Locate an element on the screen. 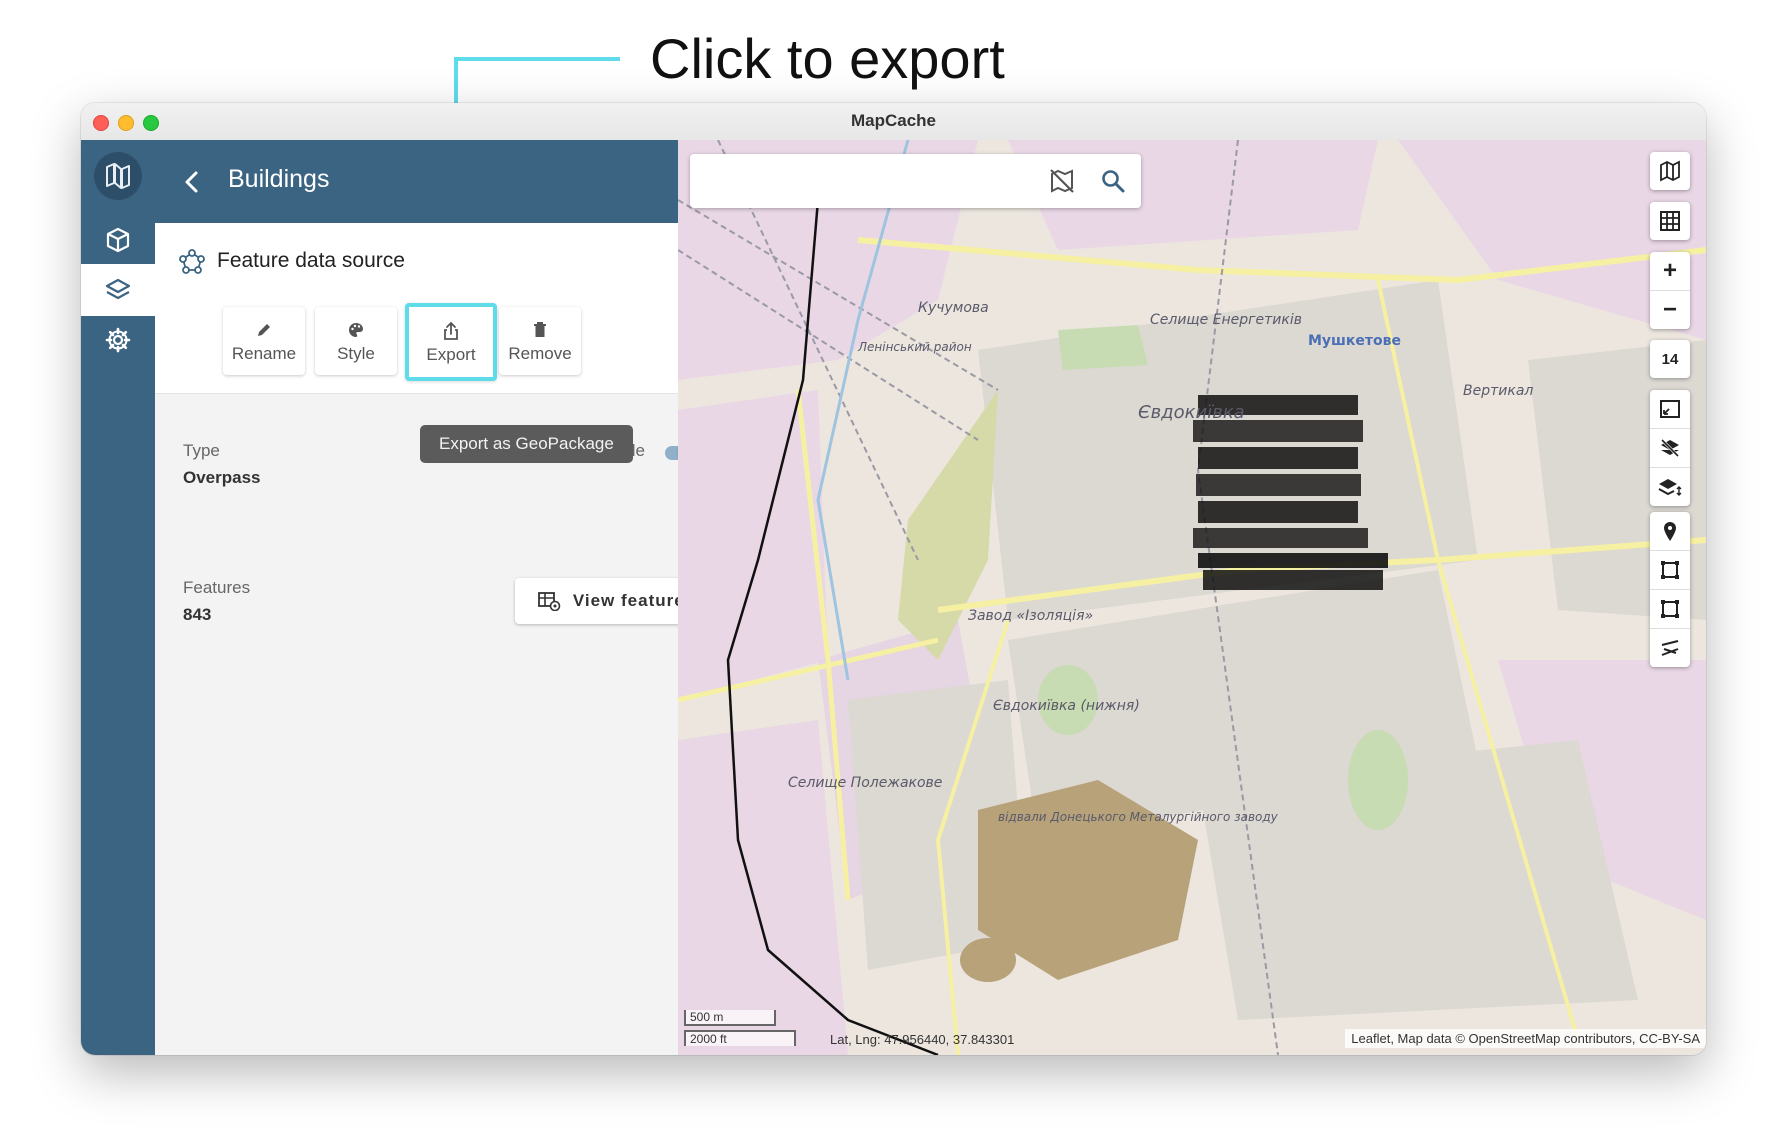 The height and width of the screenshot is (1130, 1784). annotation-callout-line is located at coordinates (537, 59).